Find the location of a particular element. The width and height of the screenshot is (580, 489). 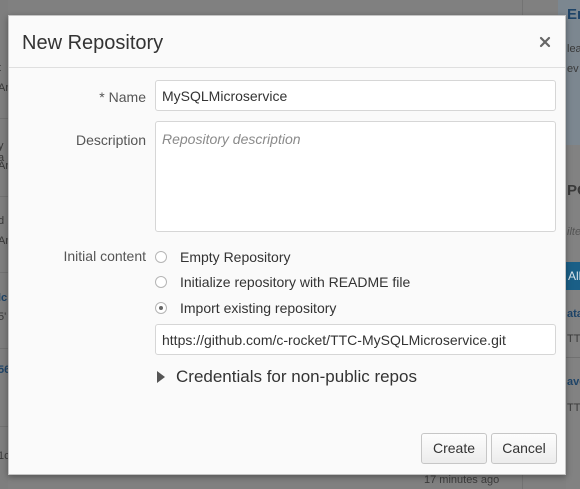

radio-button-checked is located at coordinates (161, 308).